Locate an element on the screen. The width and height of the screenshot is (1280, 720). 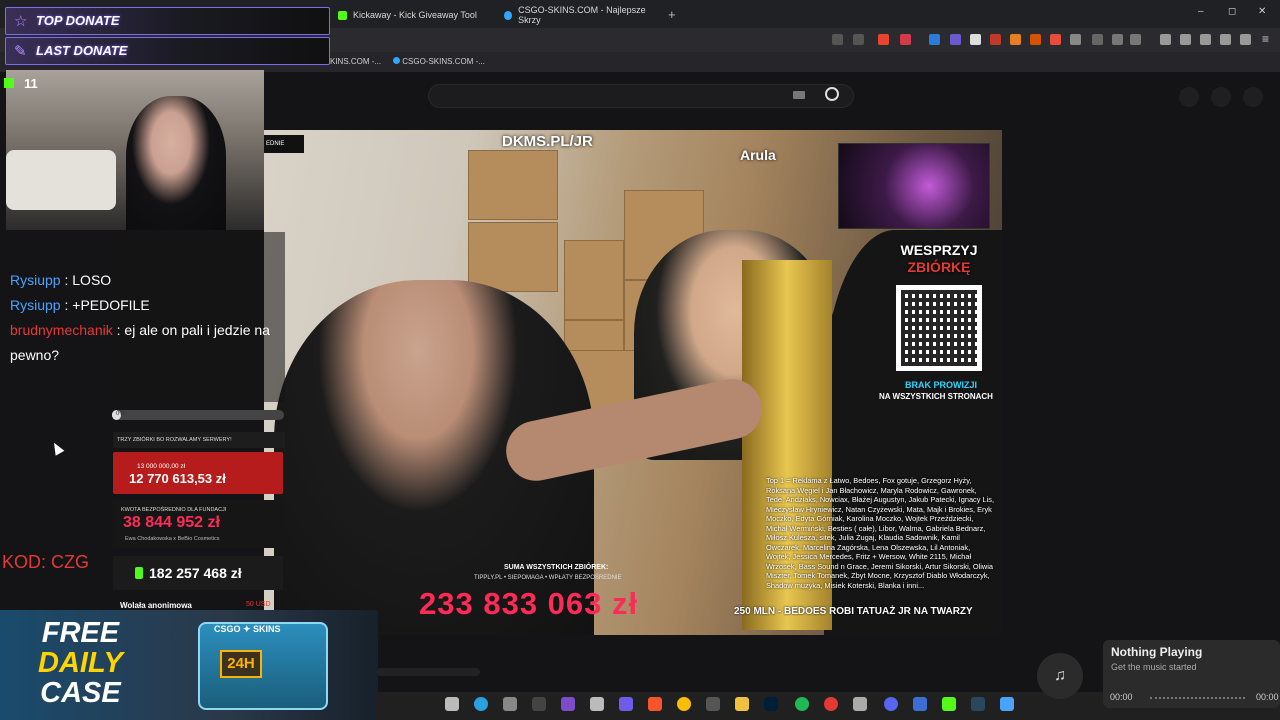
fundraiser-box-3: 182 257 468 zł is located at coordinates (198, 573).